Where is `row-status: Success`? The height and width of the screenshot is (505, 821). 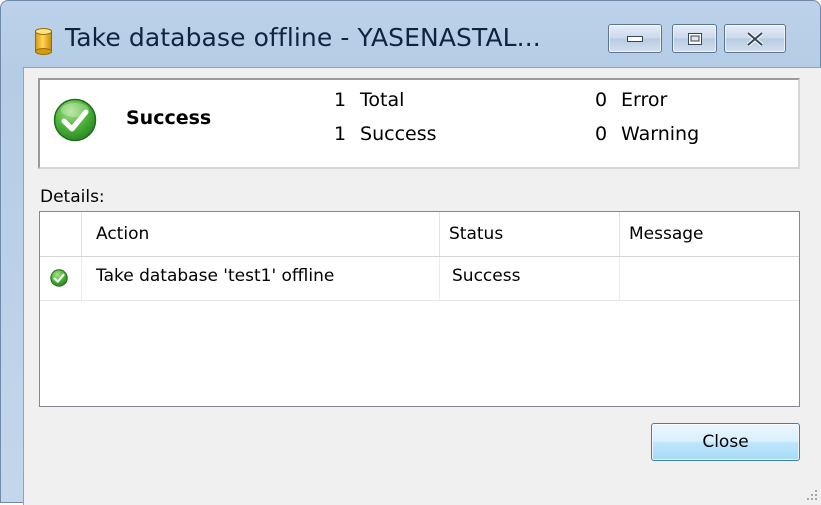
row-status: Success is located at coordinates (530, 278).